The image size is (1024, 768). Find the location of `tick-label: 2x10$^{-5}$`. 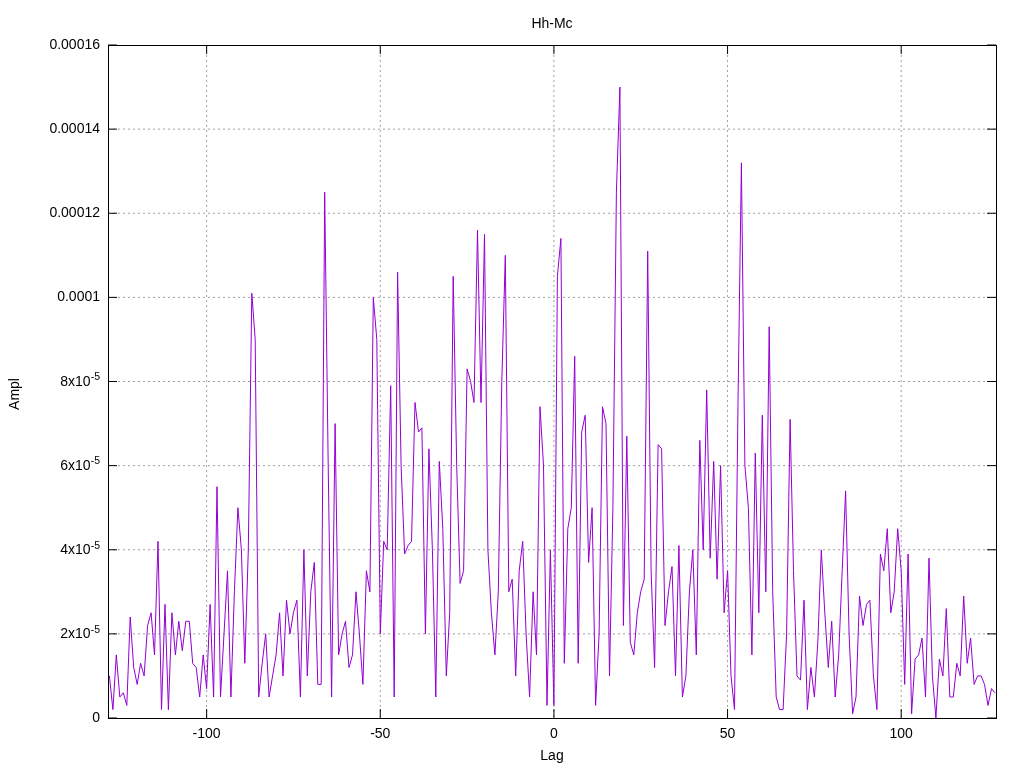

tick-label: 2x10$^{-5}$ is located at coordinates (80, 632).